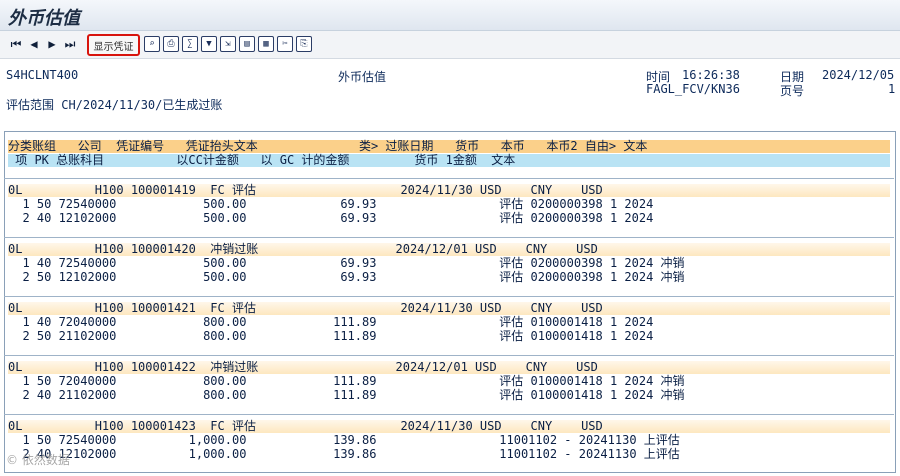 Image resolution: width=900 pixels, height=476 pixels. Describe the element at coordinates (450, 45) in the screenshot. I see `toolbar: 显示凭证 ⏮ ◀ ▶ ⏭ ⌕ ⎙ ∑ ▼ ⇲ ▤ ▦ ✂ ⎘` at that location.